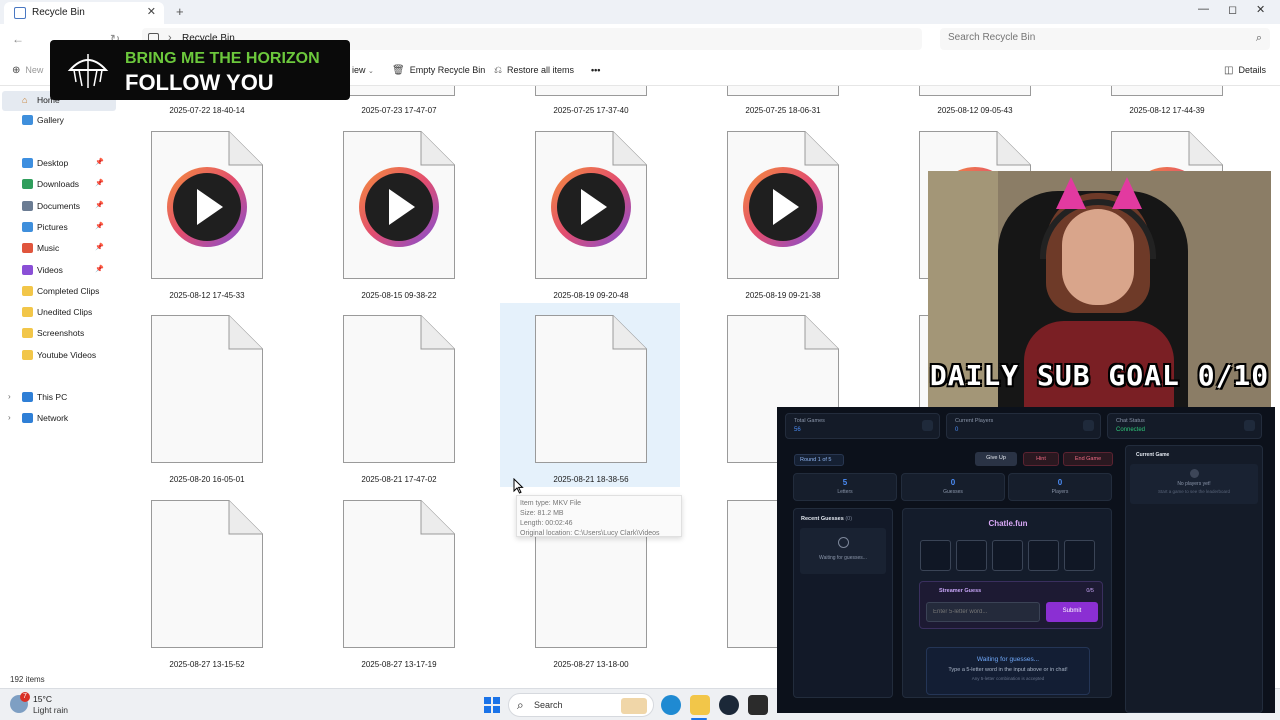 This screenshot has width=1280, height=720. Describe the element at coordinates (729, 705) in the screenshot. I see `steam-icon` at that location.